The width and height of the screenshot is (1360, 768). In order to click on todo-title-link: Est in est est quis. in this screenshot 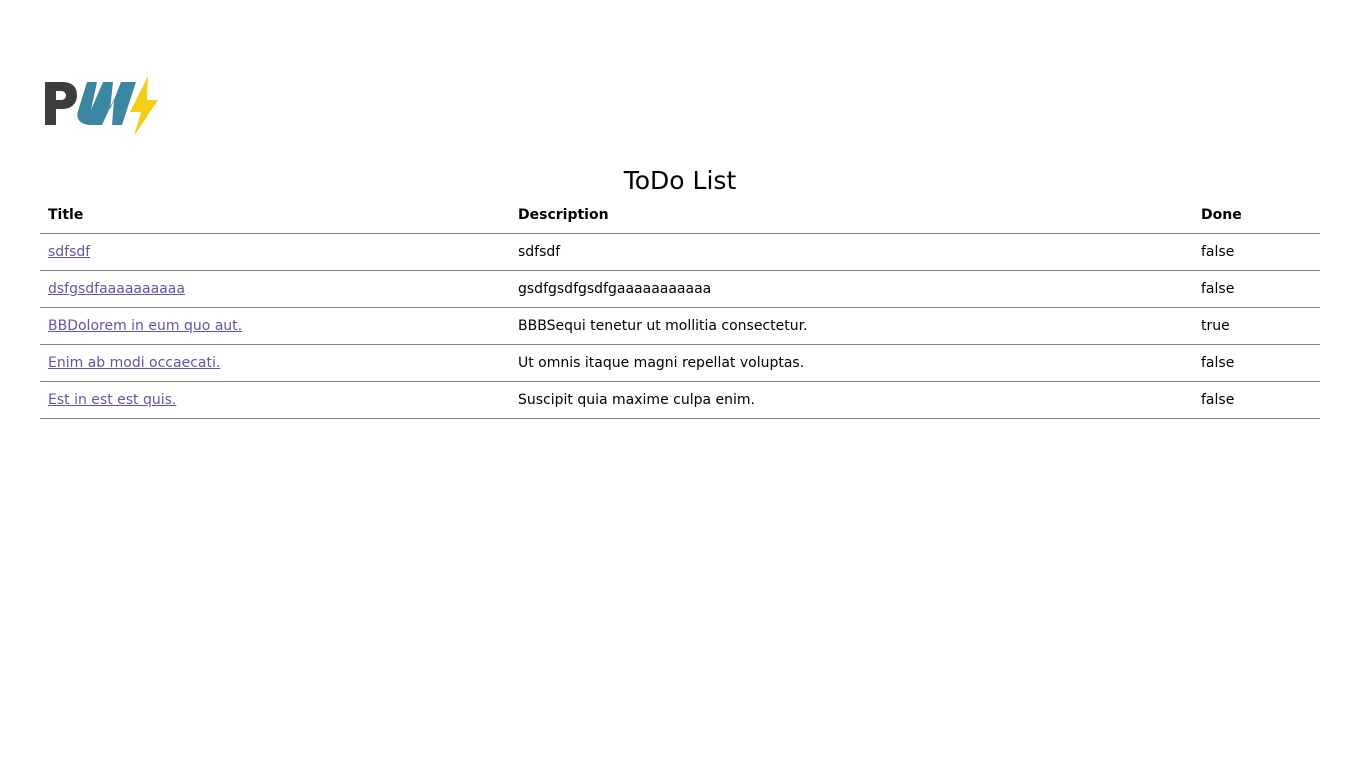, I will do `click(112, 400)`.